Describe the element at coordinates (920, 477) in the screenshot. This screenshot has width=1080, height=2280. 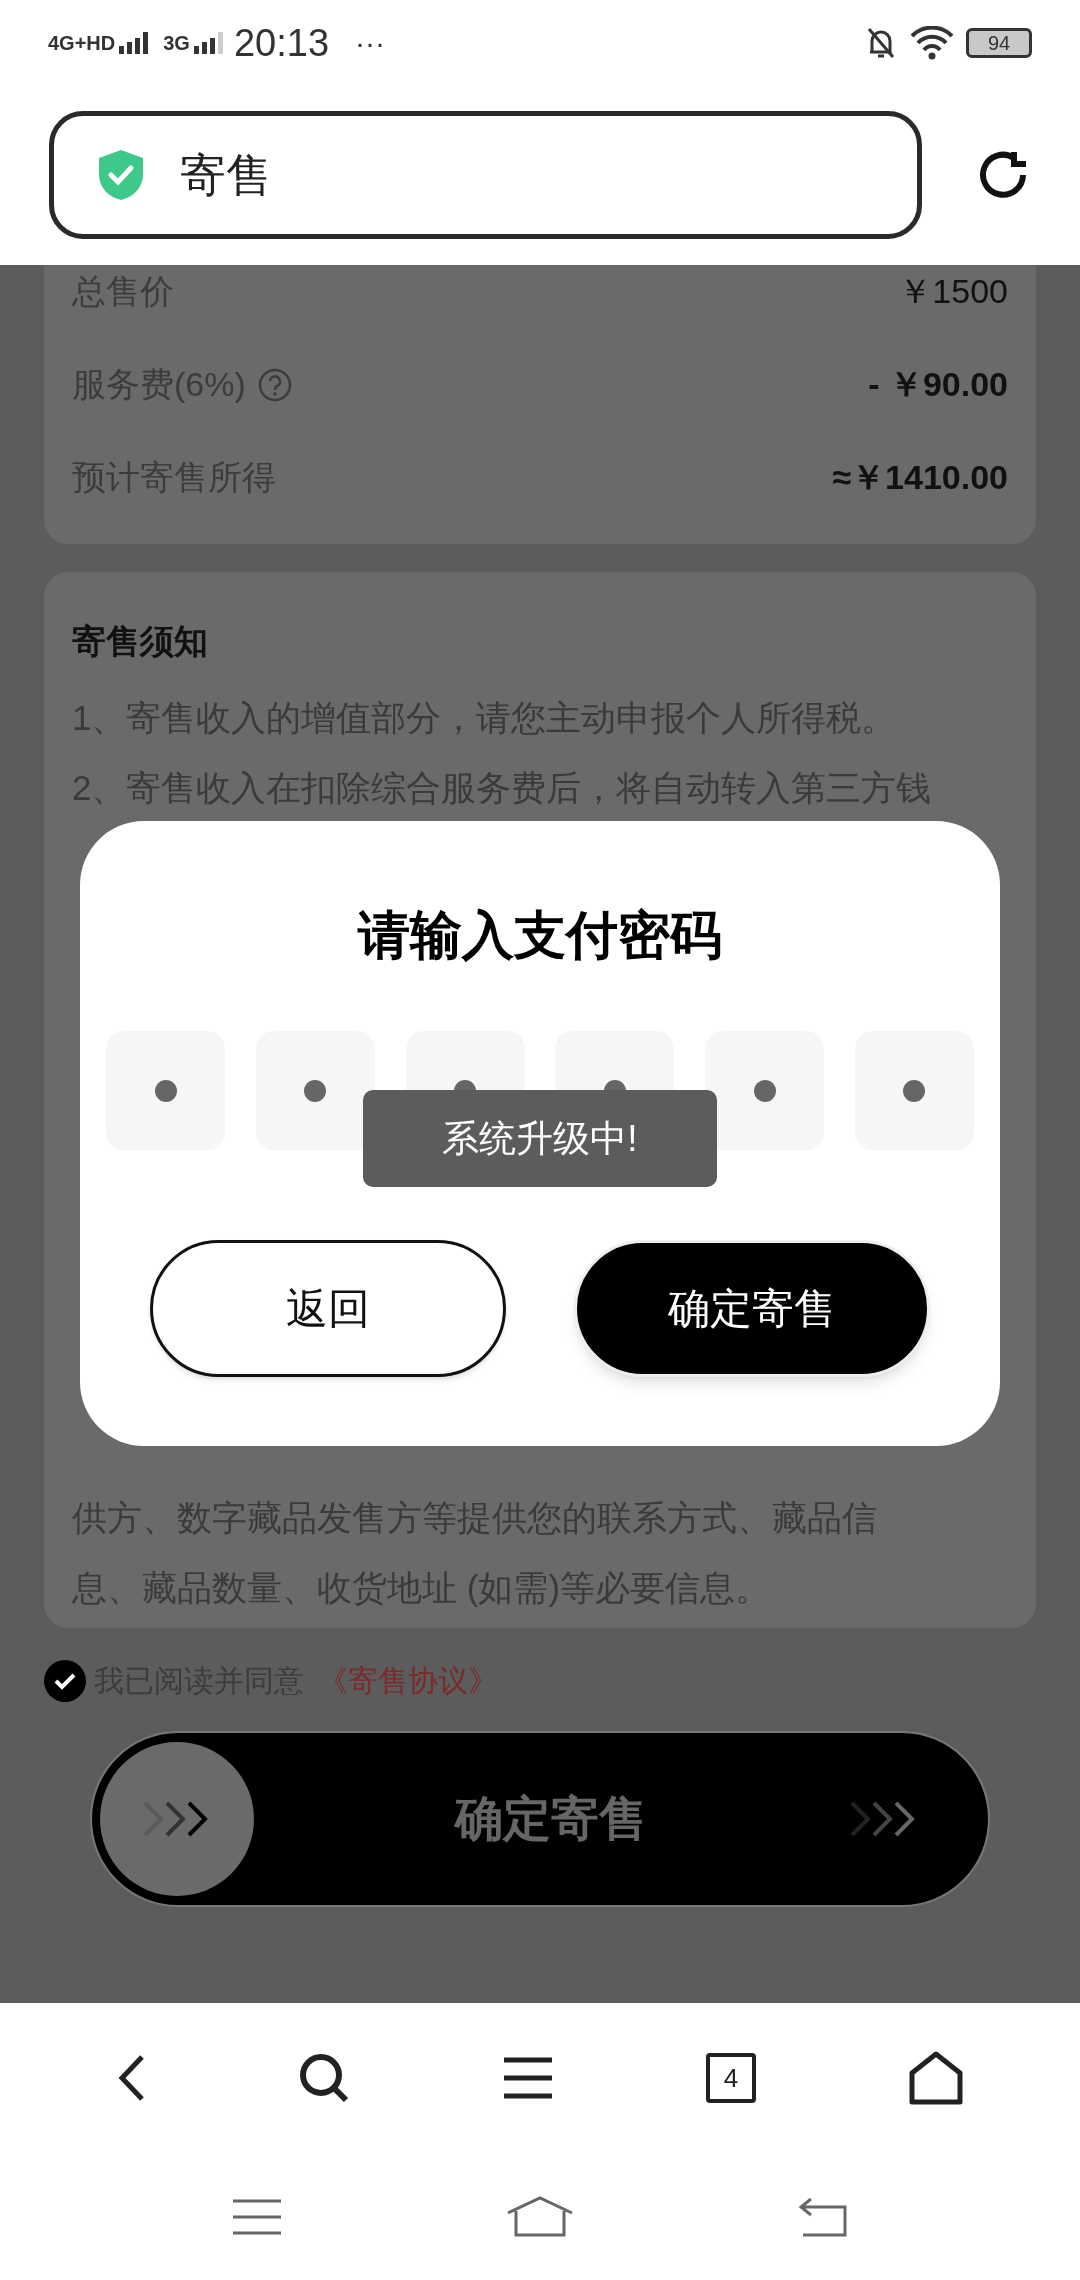
I see `price-value: ≈￥1410.00` at that location.